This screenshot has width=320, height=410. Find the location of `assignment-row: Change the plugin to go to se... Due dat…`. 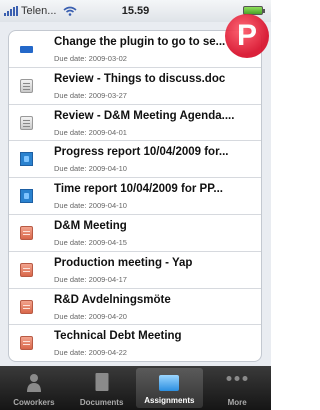

assignment-row: Change the plugin to go to se... Due dat… is located at coordinates (135, 49).